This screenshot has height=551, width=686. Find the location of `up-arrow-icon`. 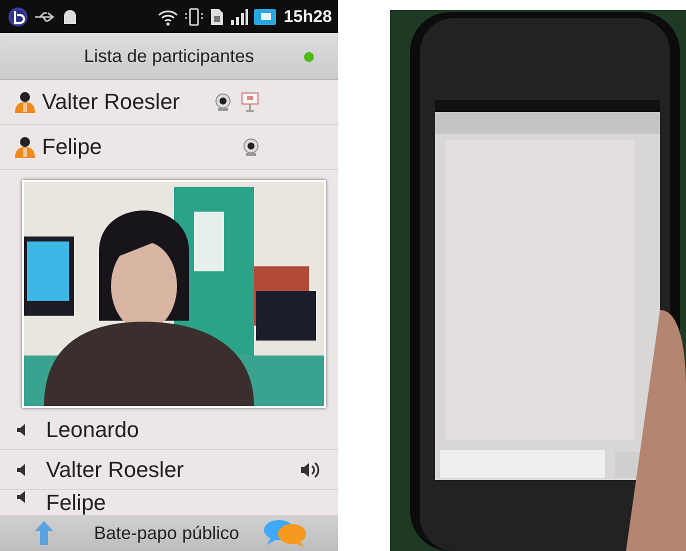

up-arrow-icon is located at coordinates (44, 533).